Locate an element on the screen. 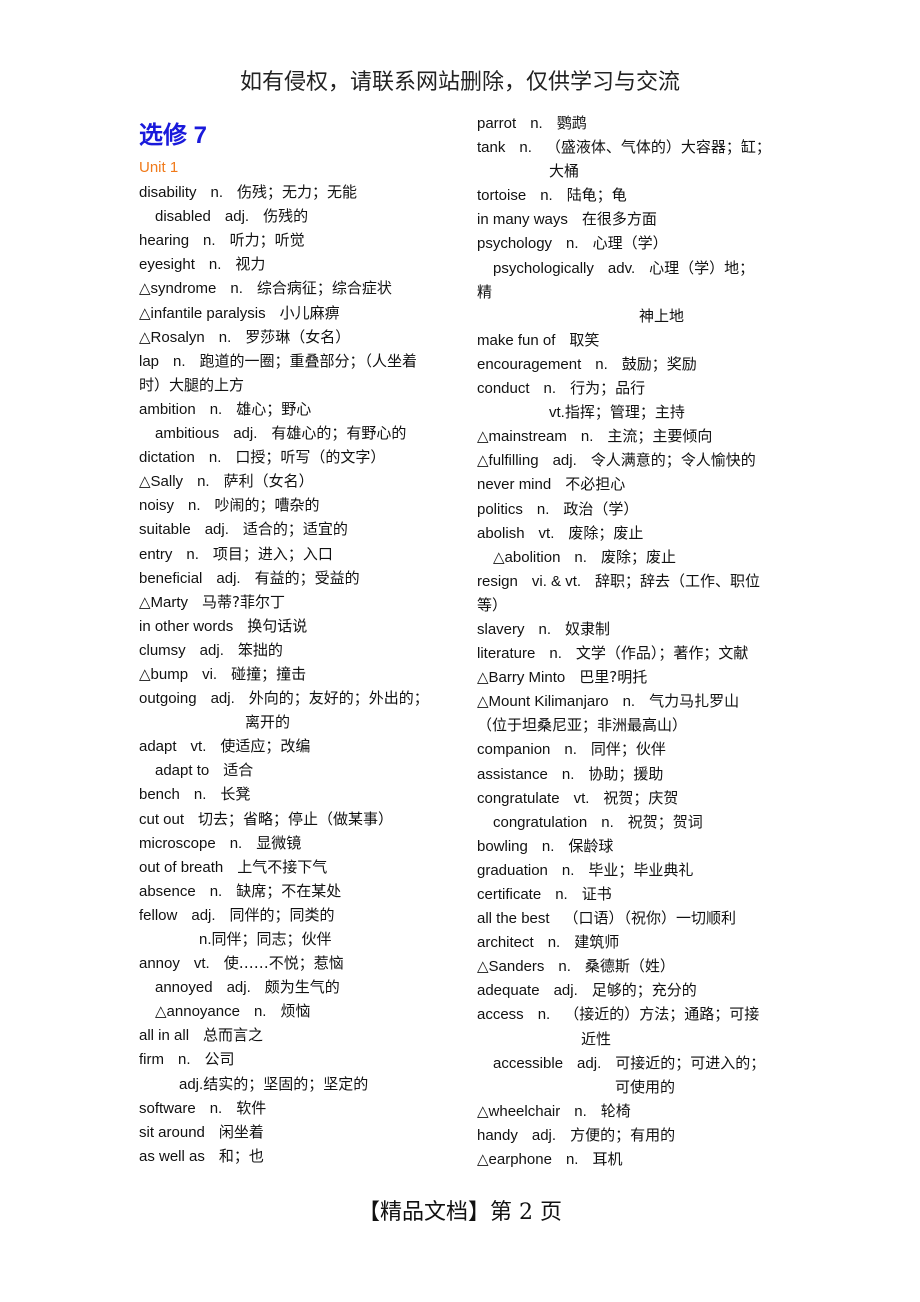  vocab-entry: graduation n. 毕业；毕业典礼 is located at coordinates (639, 870).